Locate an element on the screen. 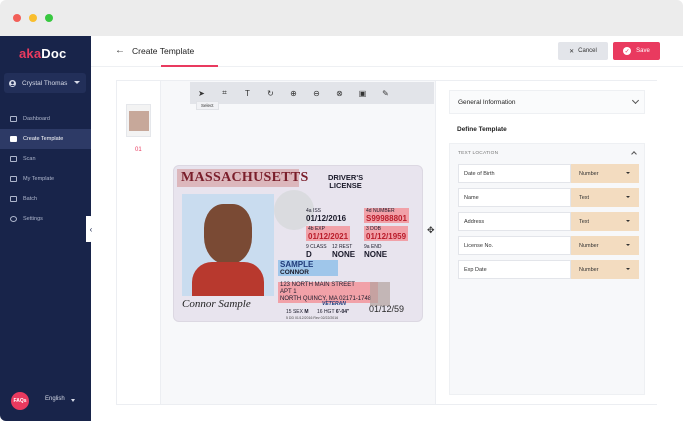 This screenshot has height=421, width=683. layers-icon: ▣ is located at coordinates (362, 93).